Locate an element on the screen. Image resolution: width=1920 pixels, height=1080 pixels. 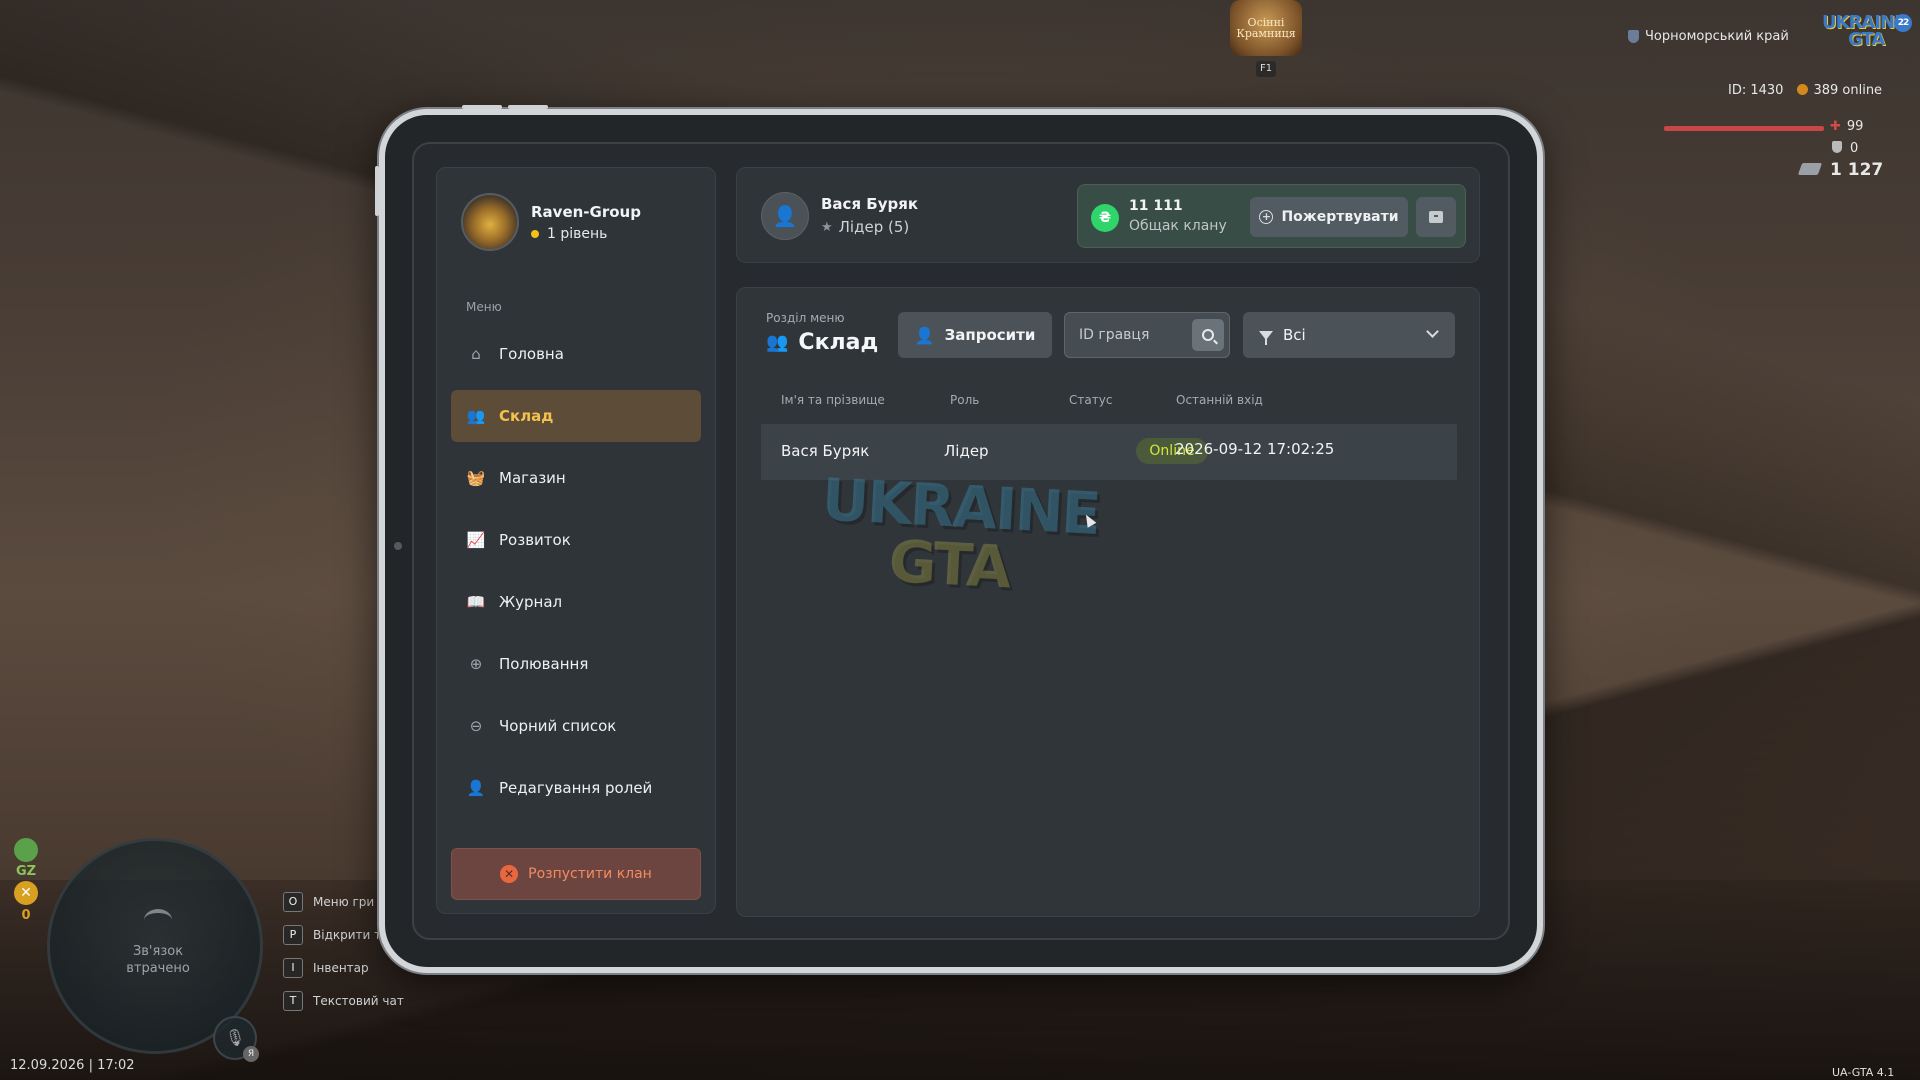
sidebar-item-blacklist: ⊖ Чорний список is located at coordinates (576, 726).